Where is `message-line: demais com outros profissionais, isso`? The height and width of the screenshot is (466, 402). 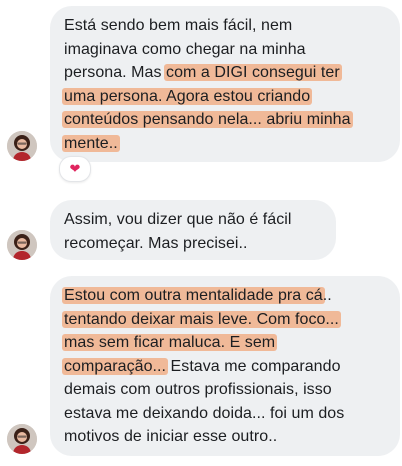 message-line: demais com outros profissionais, isso is located at coordinates (225, 390).